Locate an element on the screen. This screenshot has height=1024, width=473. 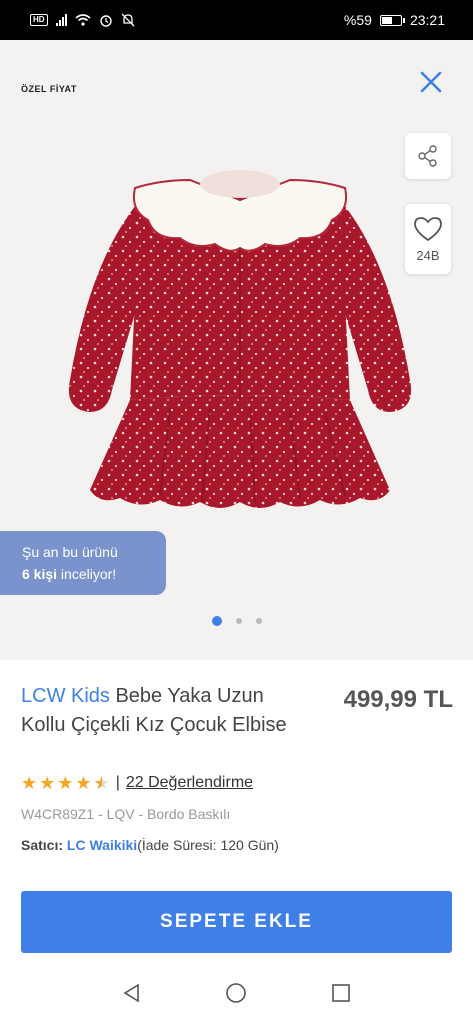
seller-info: Satıcı: LC Waikiki(İade Süresi: 120 Gün) is located at coordinates (161, 854).